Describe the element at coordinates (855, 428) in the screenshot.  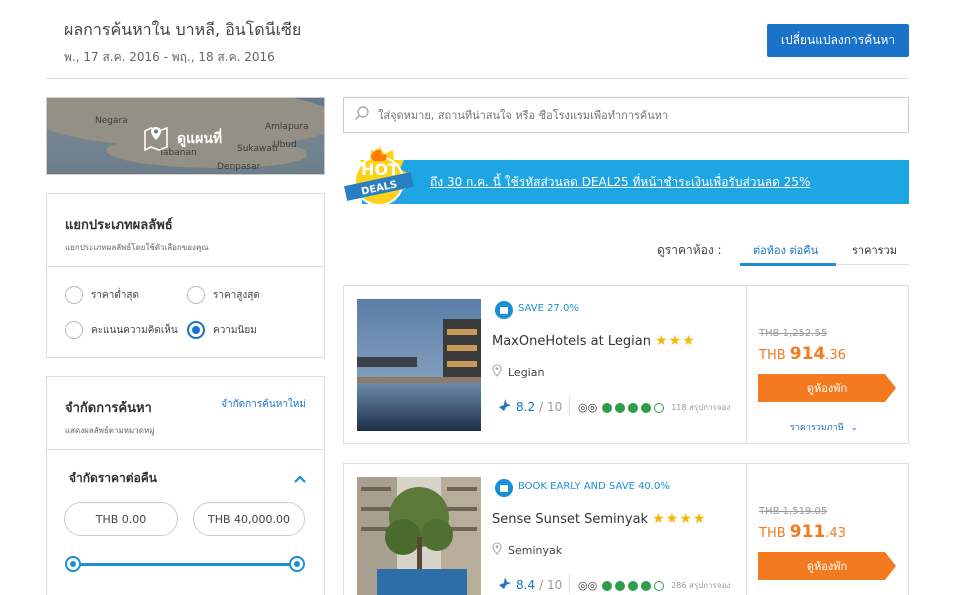
I see `chevron-down-icon: ⌄` at that location.